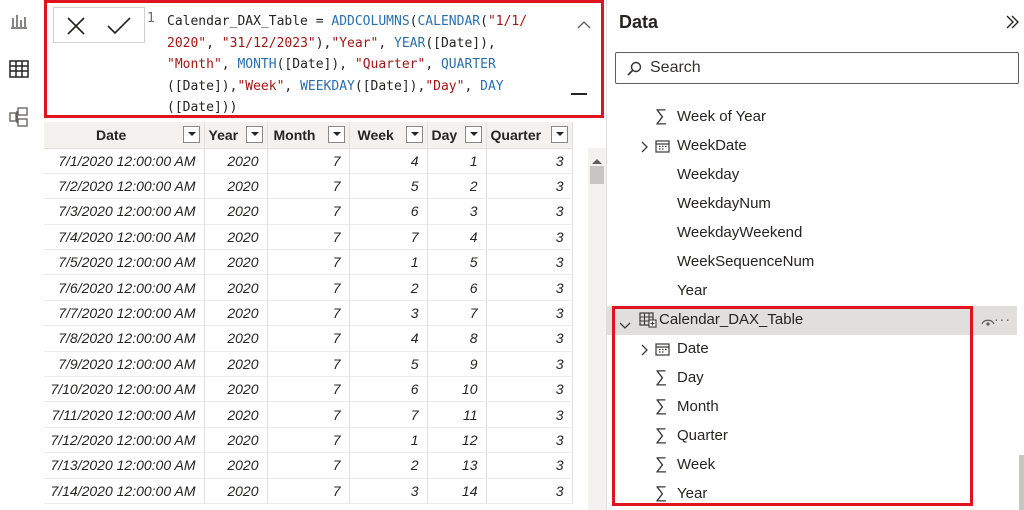  What do you see at coordinates (124, 414) in the screenshot?
I see `table-cell: 7/11/2020 12:00:00 AM` at bounding box center [124, 414].